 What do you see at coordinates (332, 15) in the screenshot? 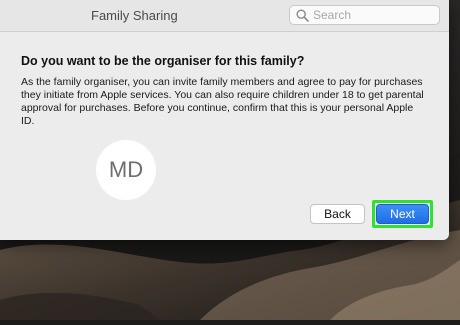
I see `search-placeholder: Search` at bounding box center [332, 15].